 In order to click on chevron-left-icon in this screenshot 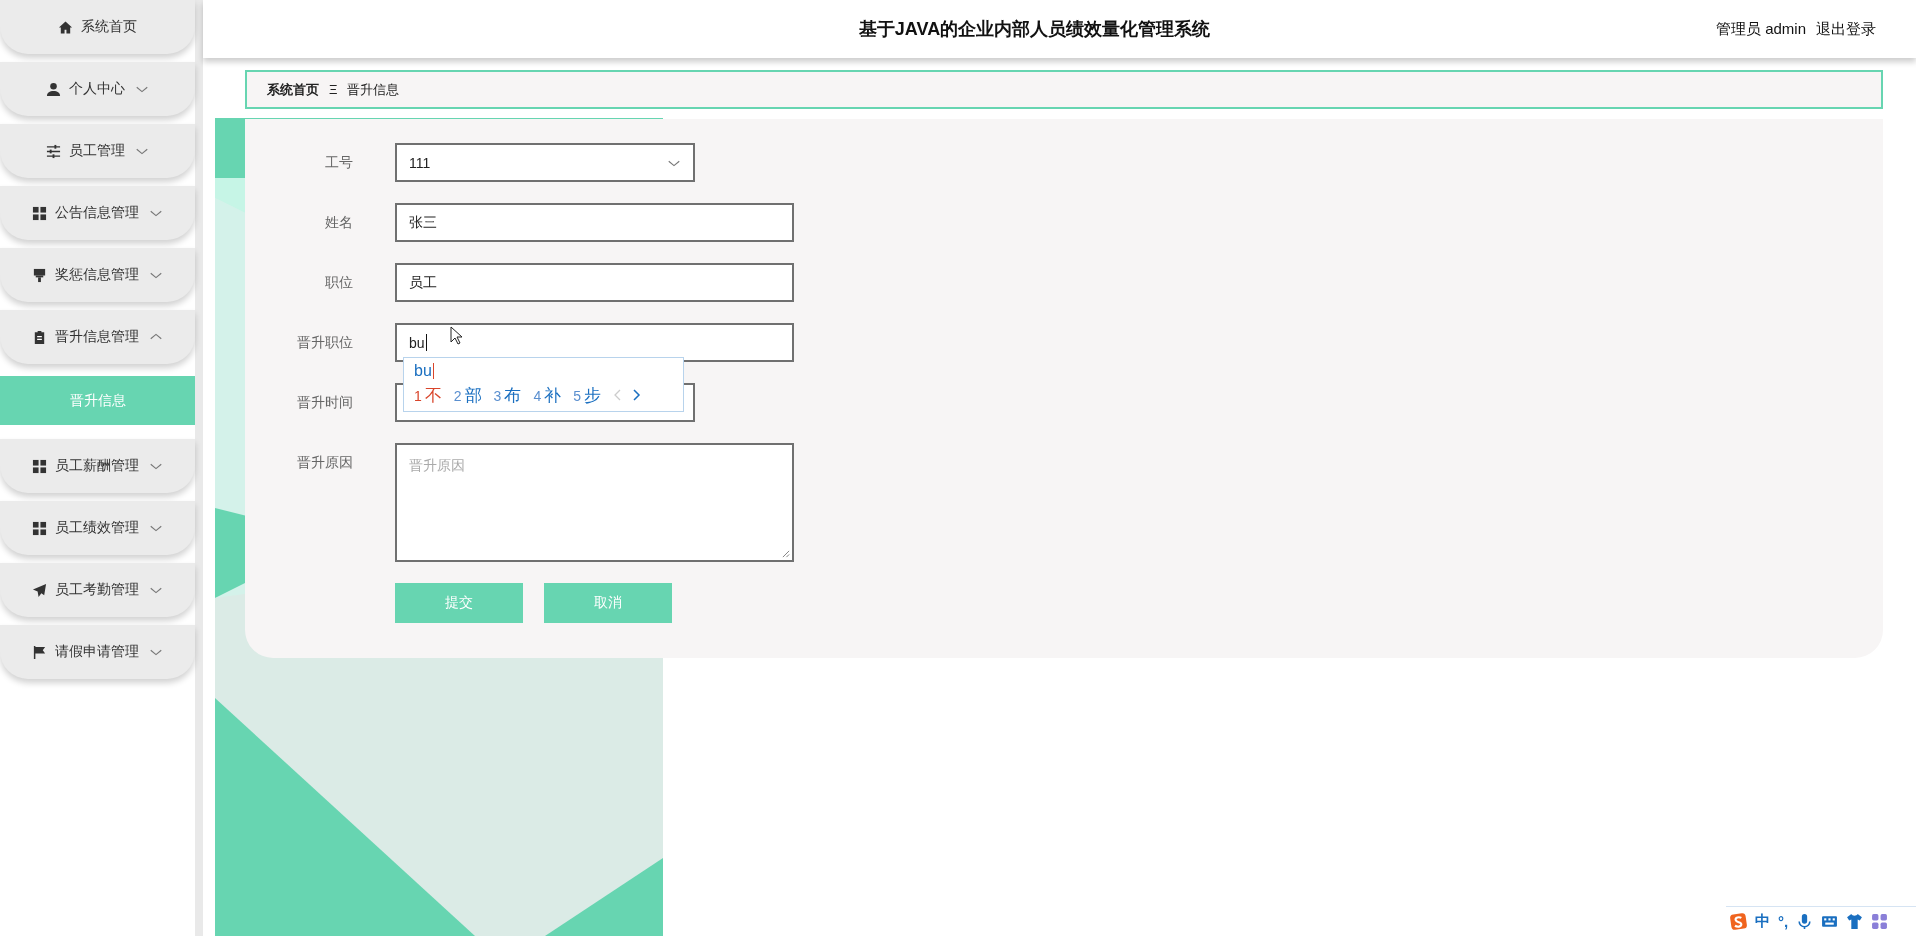, I will do `click(617, 395)`.